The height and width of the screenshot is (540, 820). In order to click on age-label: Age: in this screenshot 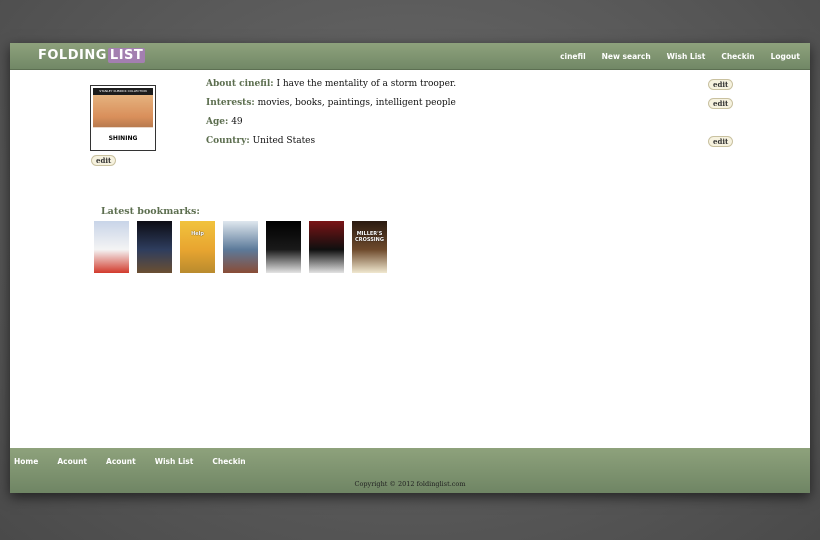, I will do `click(217, 122)`.